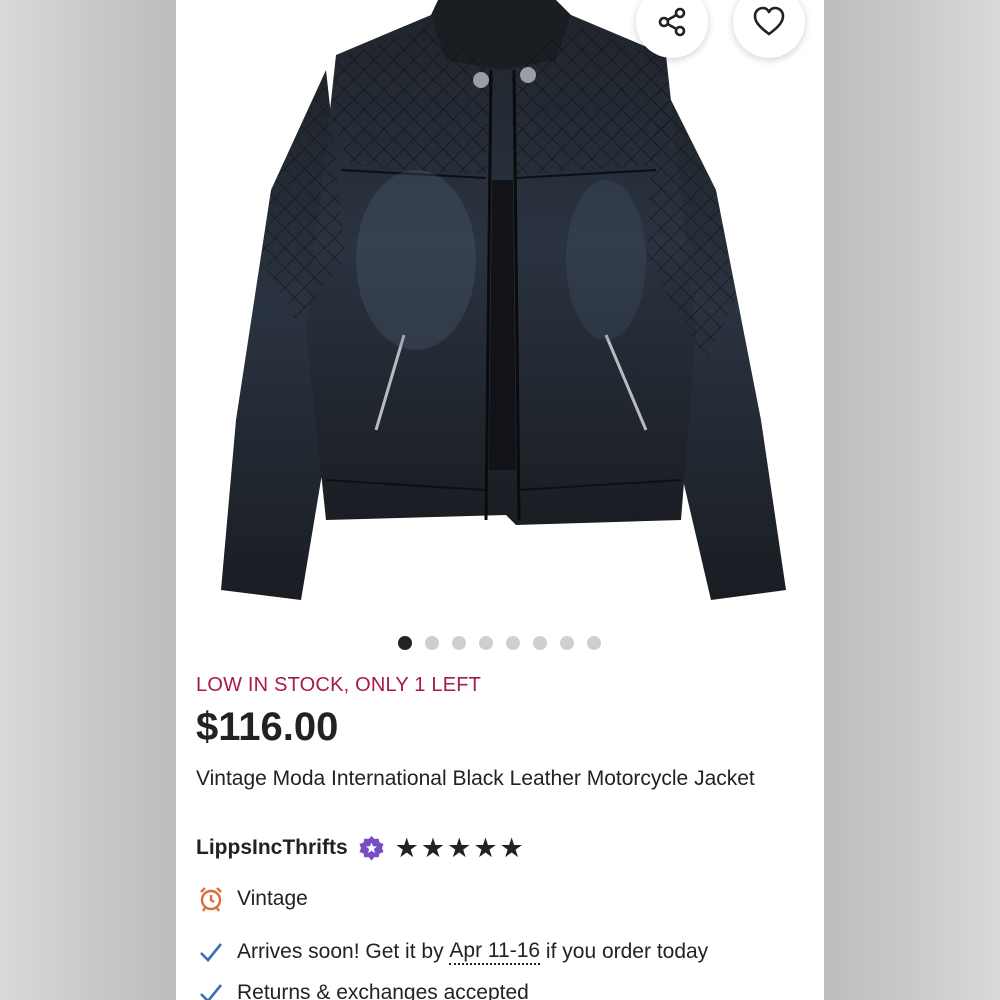 Image resolution: width=1000 pixels, height=1000 pixels. What do you see at coordinates (343, 951) in the screenshot?
I see `arrival-prefix: Arrives soon! Get it by` at bounding box center [343, 951].